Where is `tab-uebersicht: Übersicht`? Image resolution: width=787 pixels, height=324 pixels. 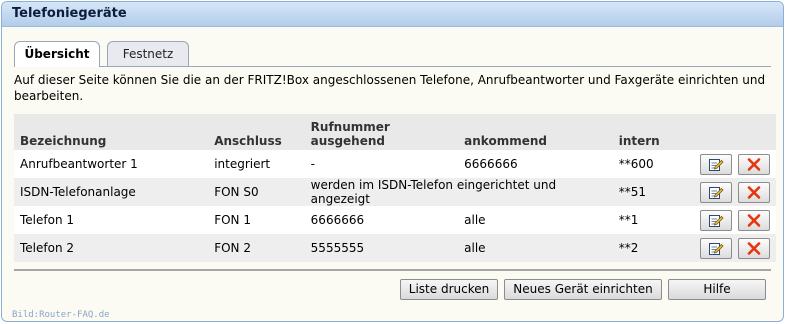
tab-uebersicht: Übersicht is located at coordinates (57, 54).